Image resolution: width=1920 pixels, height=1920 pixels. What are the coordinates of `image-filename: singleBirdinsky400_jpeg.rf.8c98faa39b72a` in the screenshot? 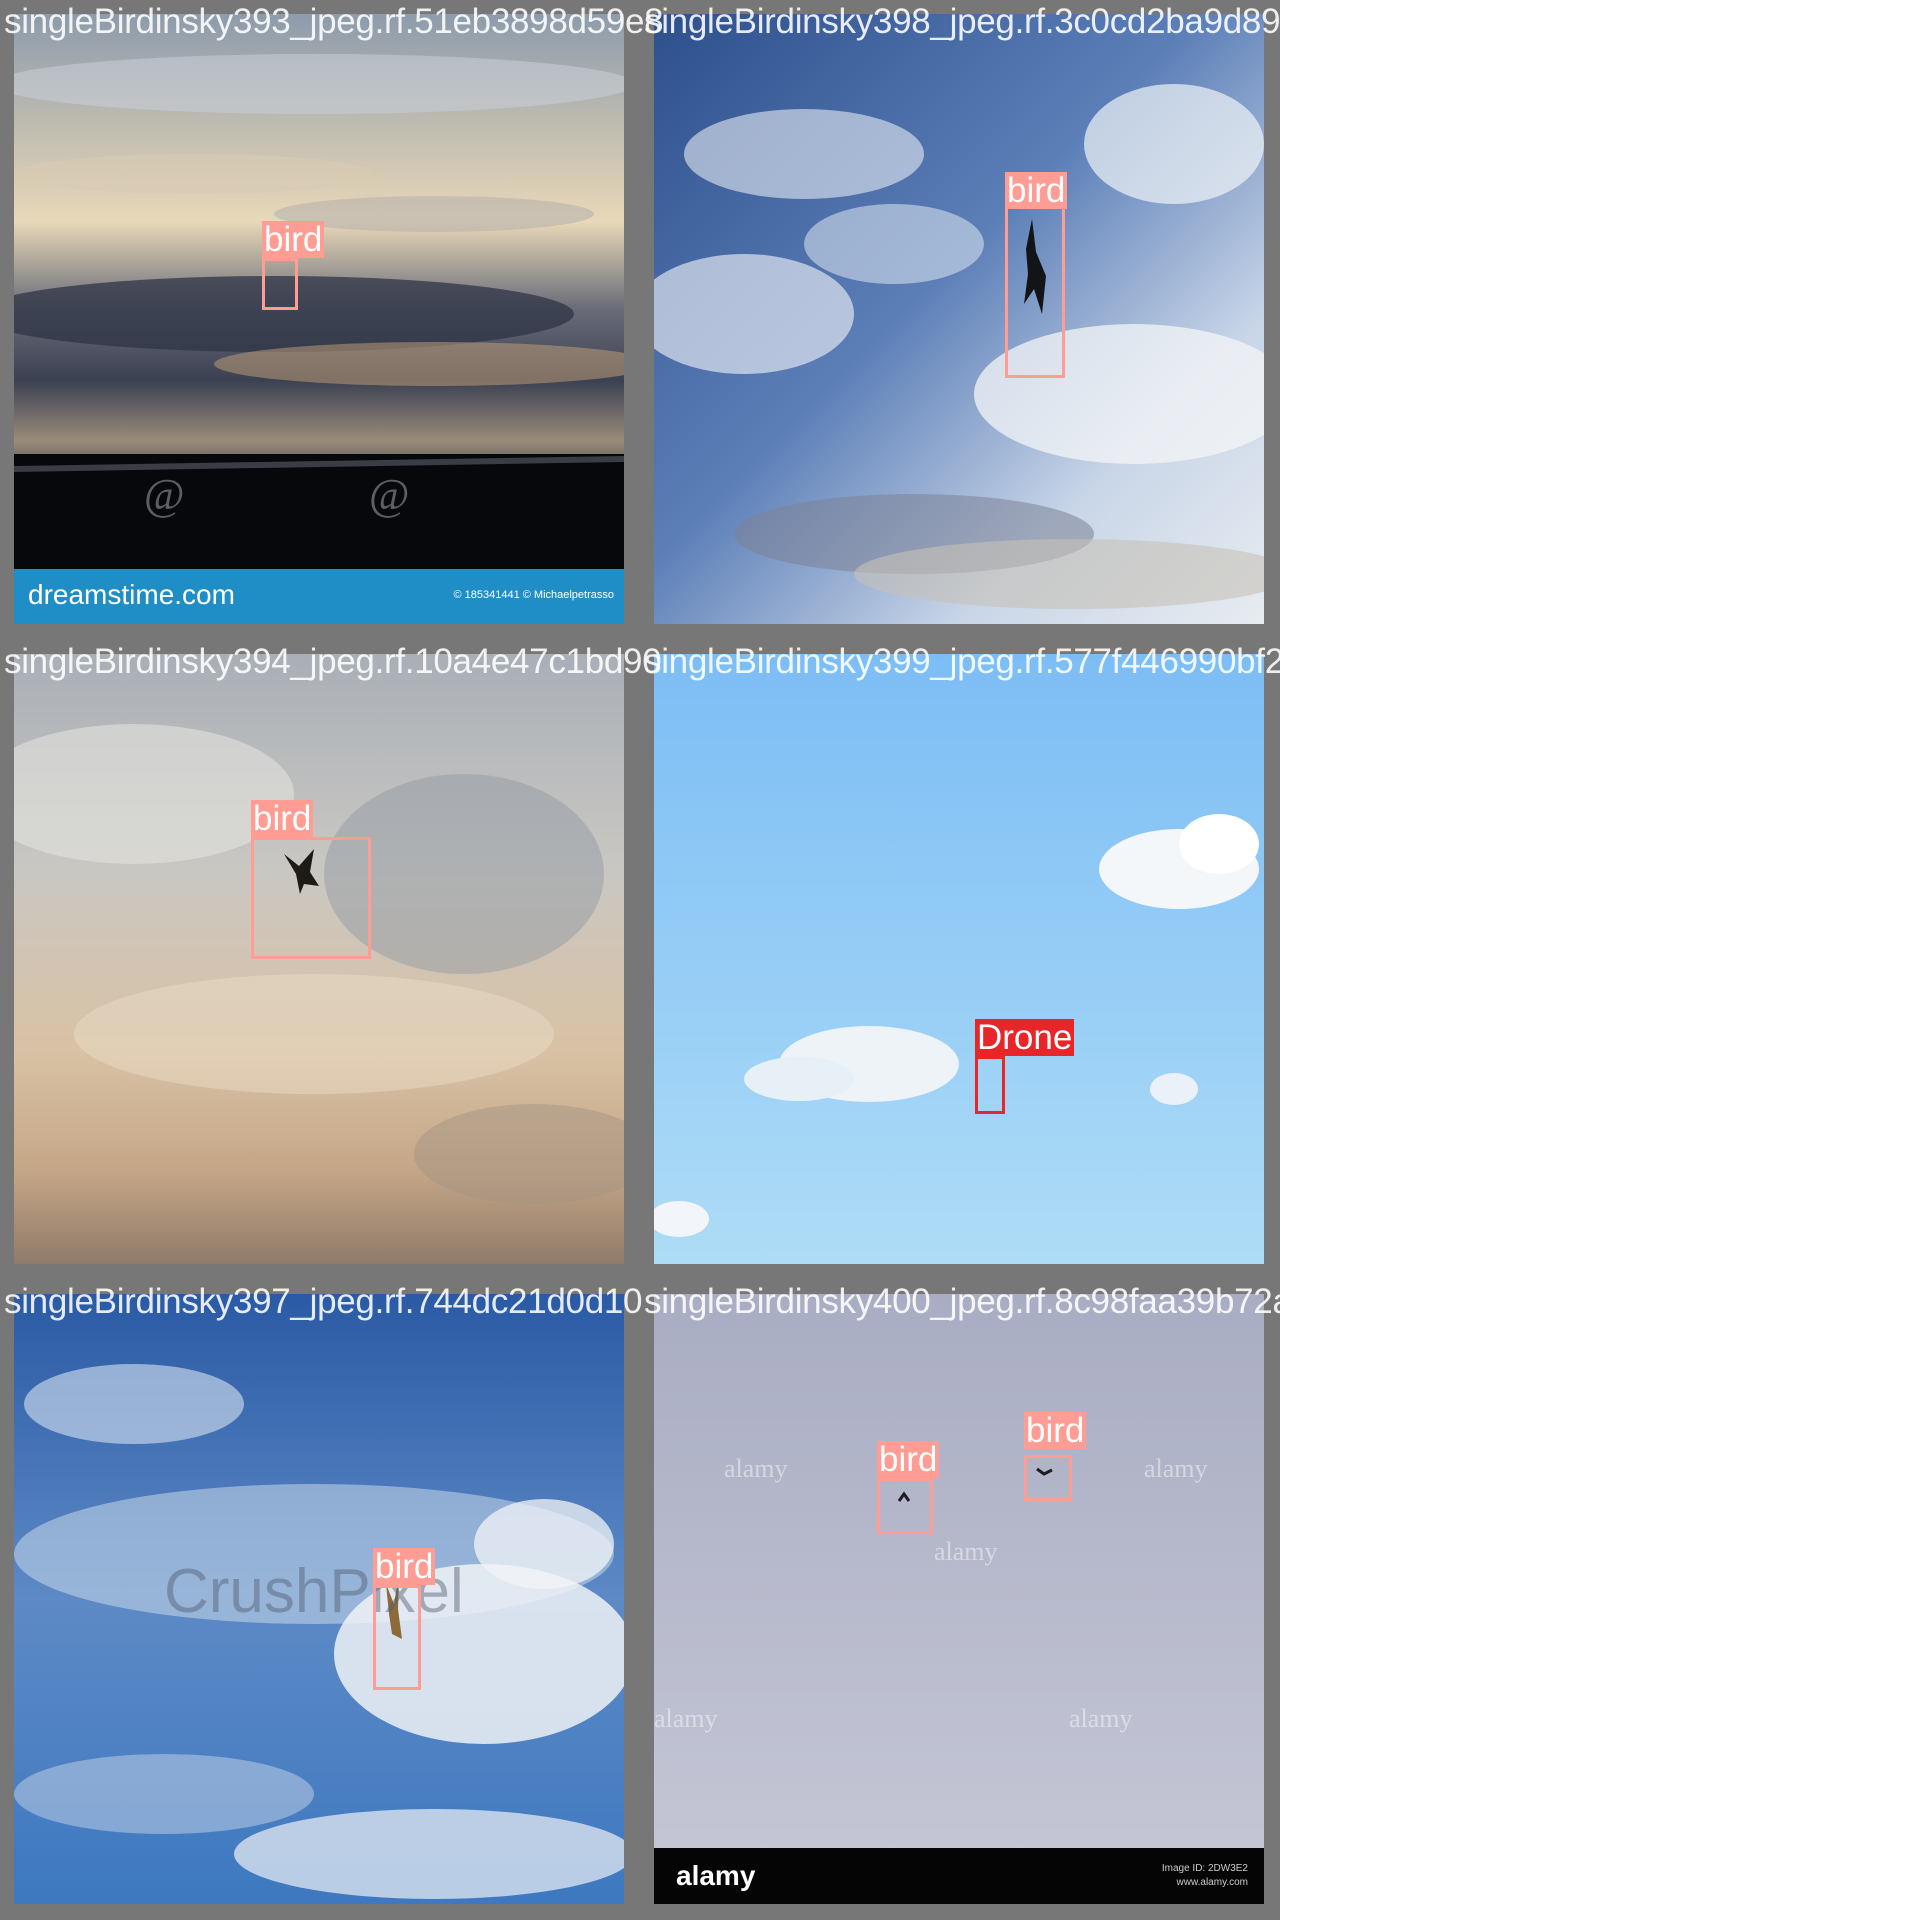 It's located at (968, 1301).